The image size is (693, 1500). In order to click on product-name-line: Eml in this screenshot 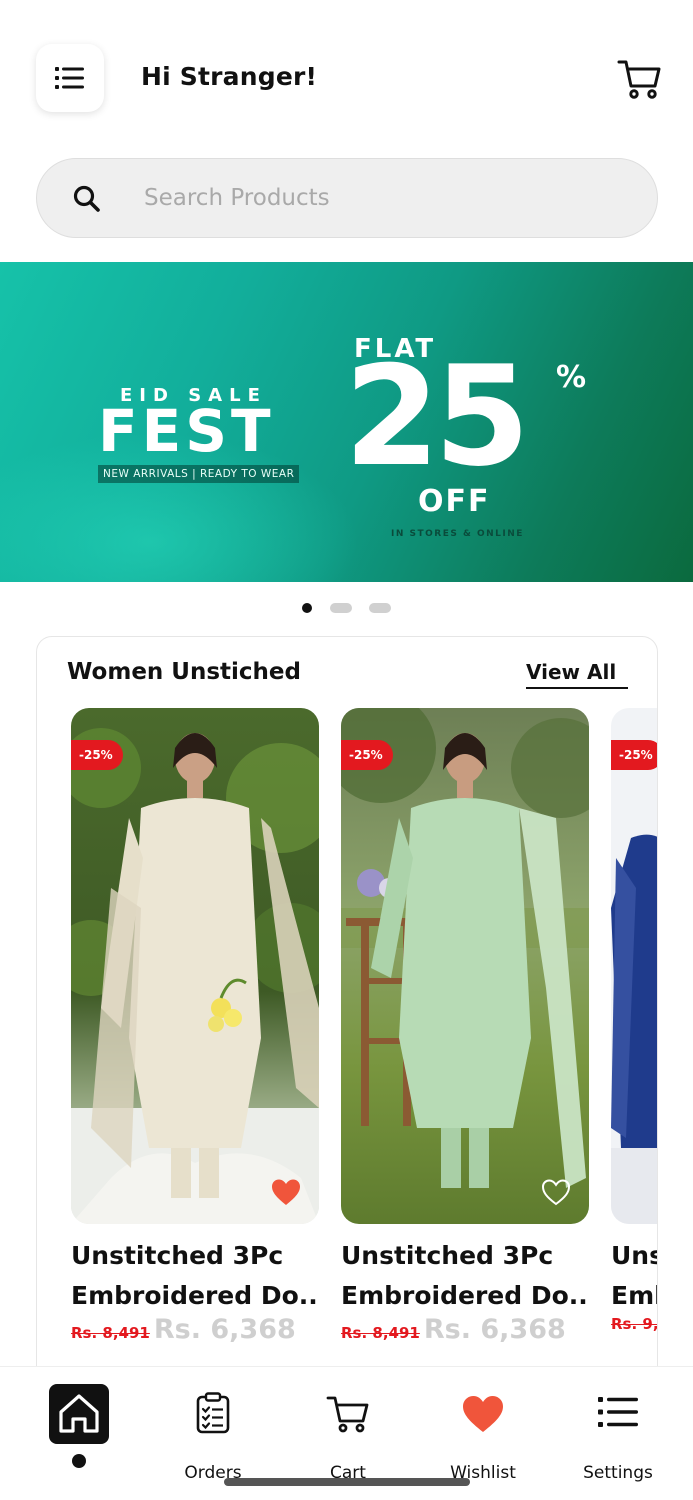, I will do `click(634, 1295)`.